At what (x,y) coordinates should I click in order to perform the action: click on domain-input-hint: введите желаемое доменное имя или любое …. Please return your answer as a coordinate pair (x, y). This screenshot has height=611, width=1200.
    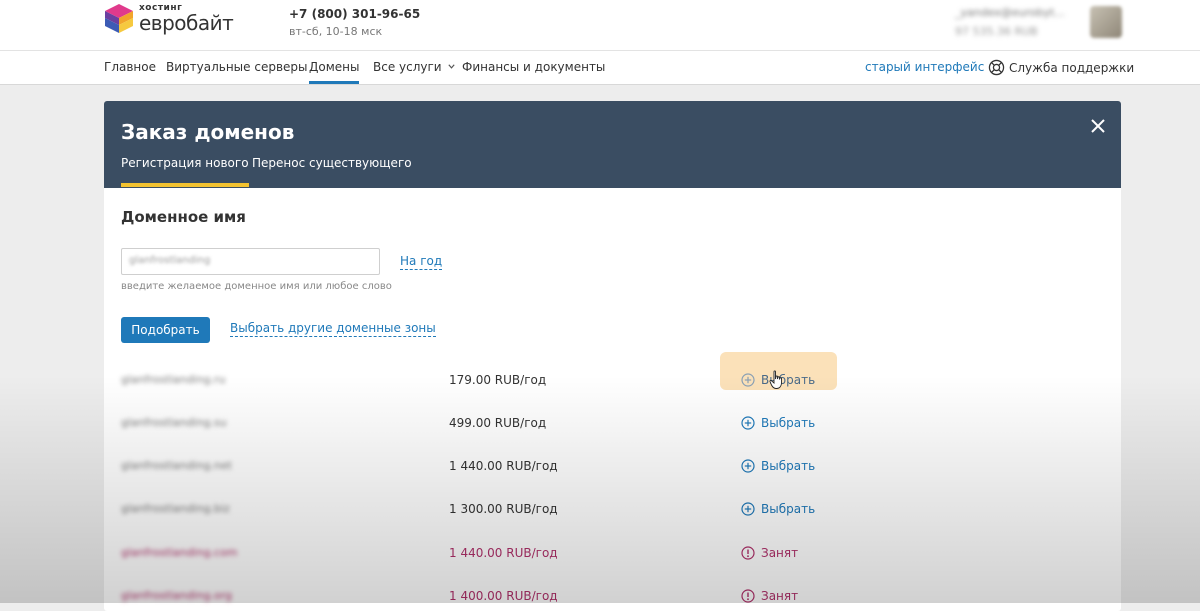
    Looking at the image, I should click on (256, 286).